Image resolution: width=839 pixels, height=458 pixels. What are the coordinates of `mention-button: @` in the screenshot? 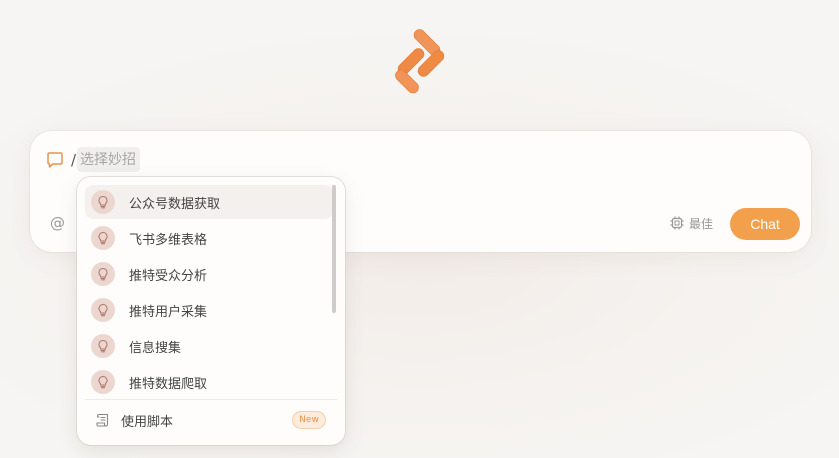 It's located at (57, 223).